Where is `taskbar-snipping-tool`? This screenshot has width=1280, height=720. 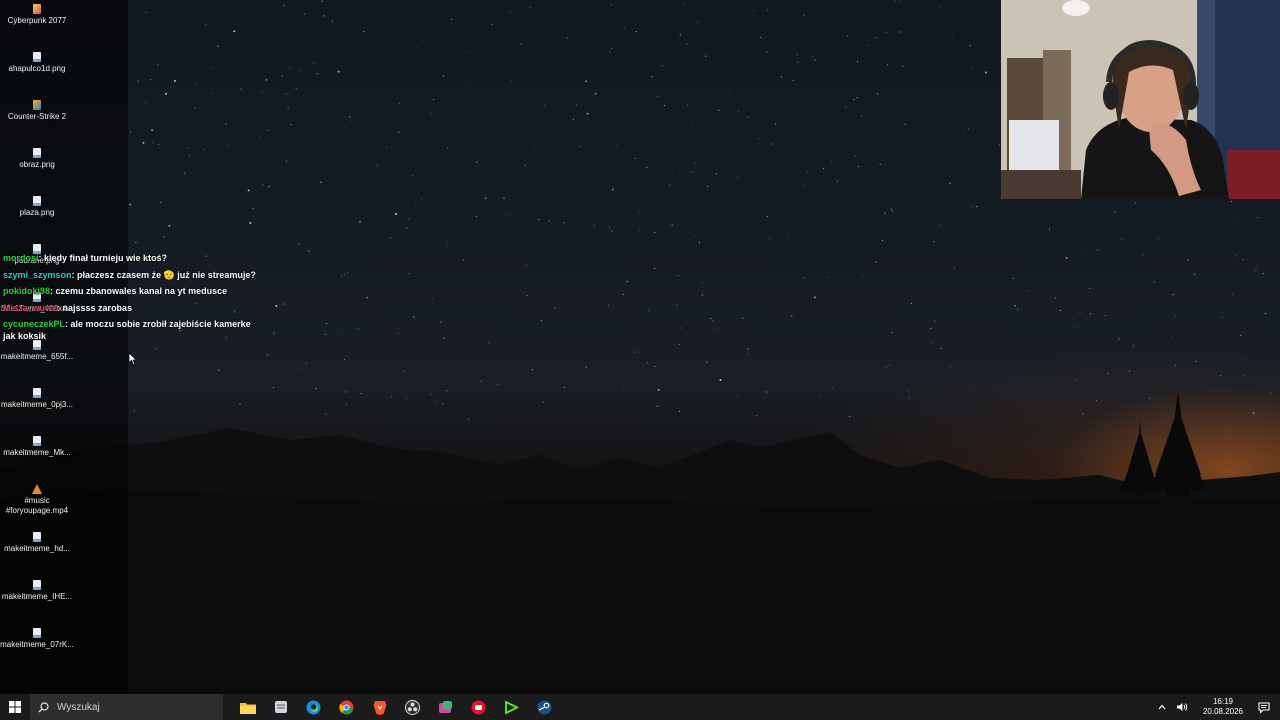 taskbar-snipping-tool is located at coordinates (445, 707).